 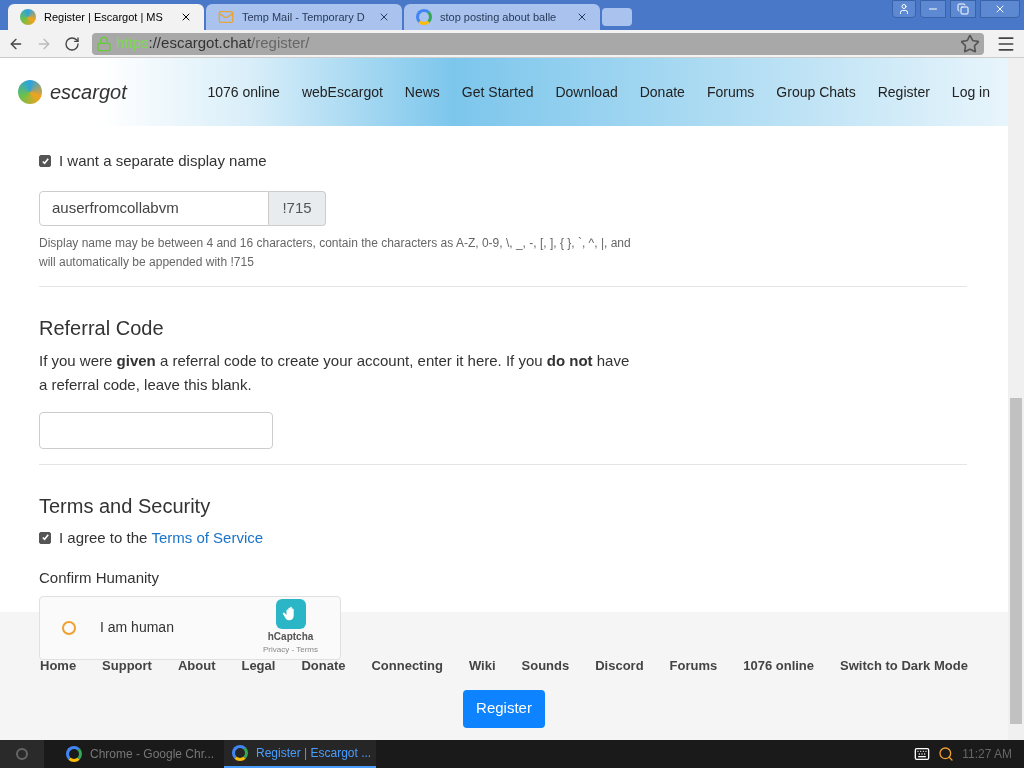 What do you see at coordinates (816, 92) in the screenshot?
I see `nav-link: Group Chats` at bounding box center [816, 92].